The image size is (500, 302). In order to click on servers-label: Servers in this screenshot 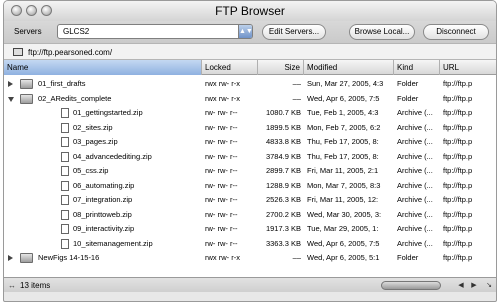, I will do `click(28, 31)`.